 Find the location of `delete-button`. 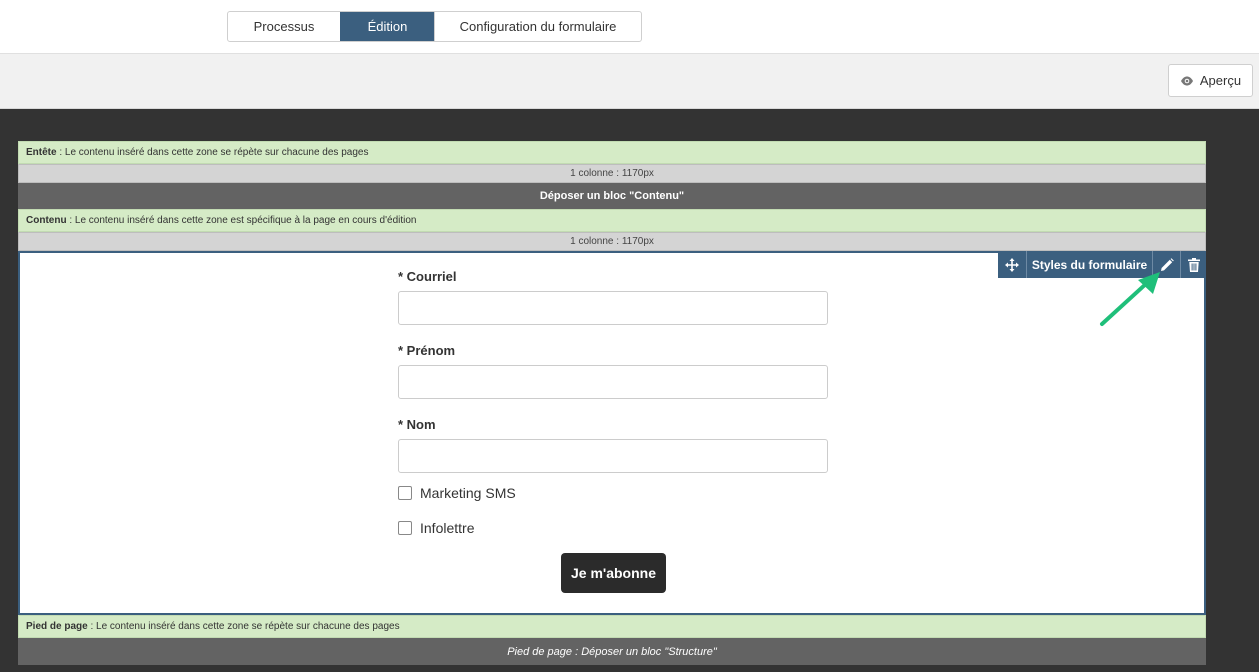

delete-button is located at coordinates (1193, 264).